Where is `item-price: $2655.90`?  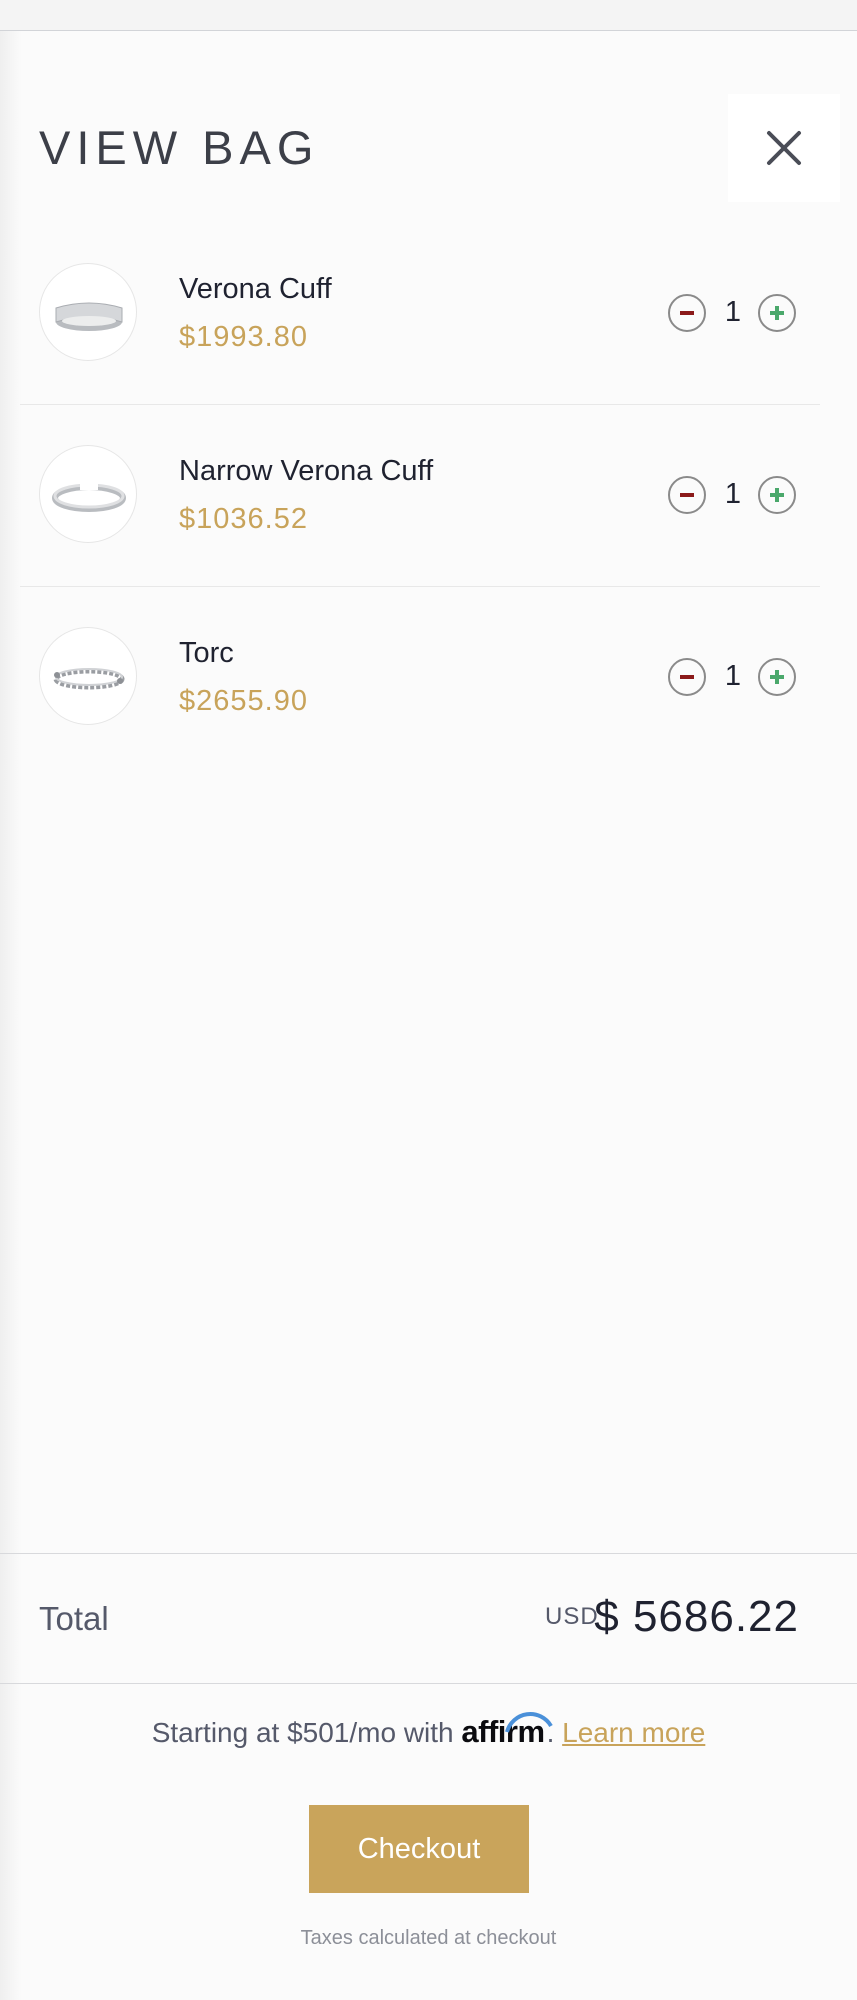
item-price: $2655.90 is located at coordinates (243, 701).